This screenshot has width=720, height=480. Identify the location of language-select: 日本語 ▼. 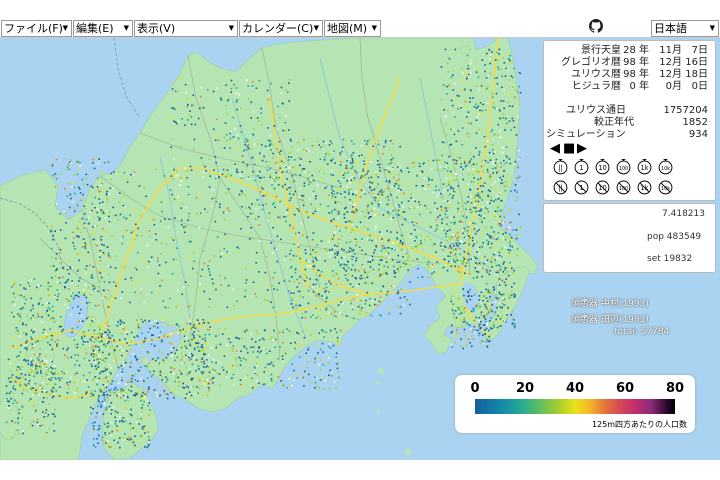
(685, 28).